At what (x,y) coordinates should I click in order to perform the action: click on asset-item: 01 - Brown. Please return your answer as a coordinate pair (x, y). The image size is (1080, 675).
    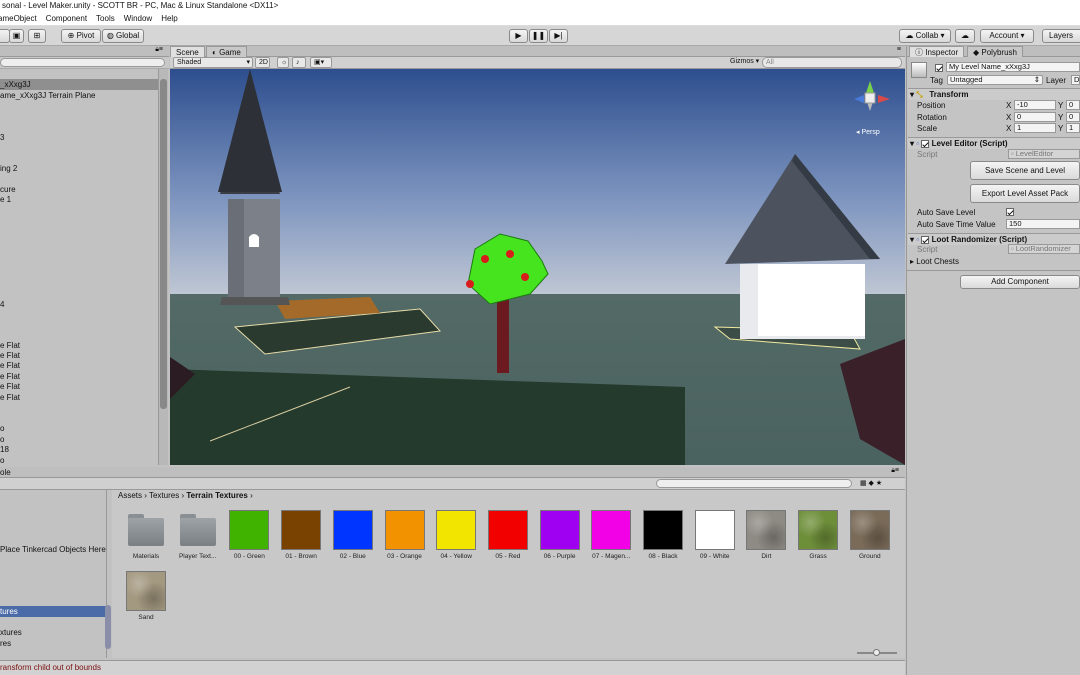
    Looking at the image, I should click on (301, 535).